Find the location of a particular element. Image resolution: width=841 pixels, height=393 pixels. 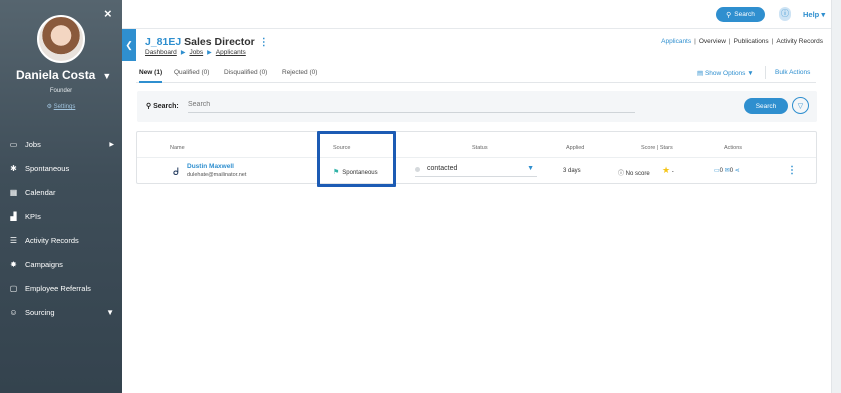

collapse-sidebar-button: ❮ is located at coordinates (129, 45).